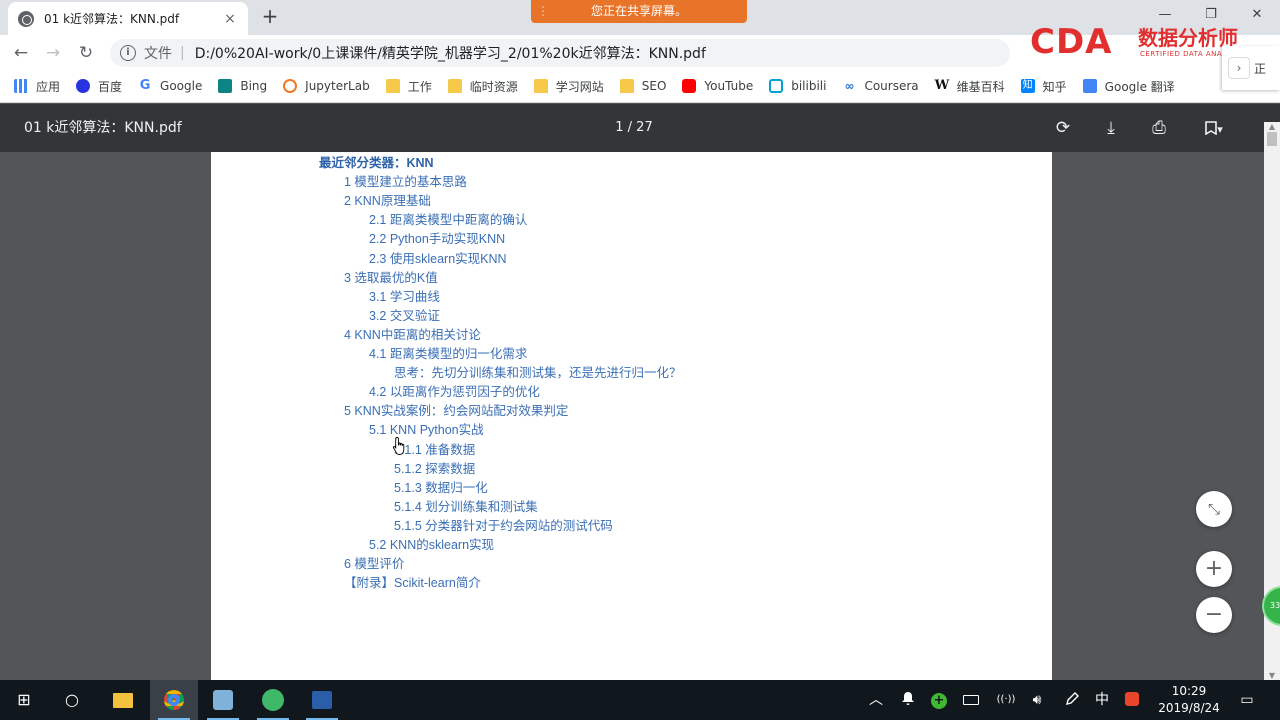  I want to click on toc-entry: 思考：先切分训练集和测试集，还是先进行归一化？, so click(538, 373).